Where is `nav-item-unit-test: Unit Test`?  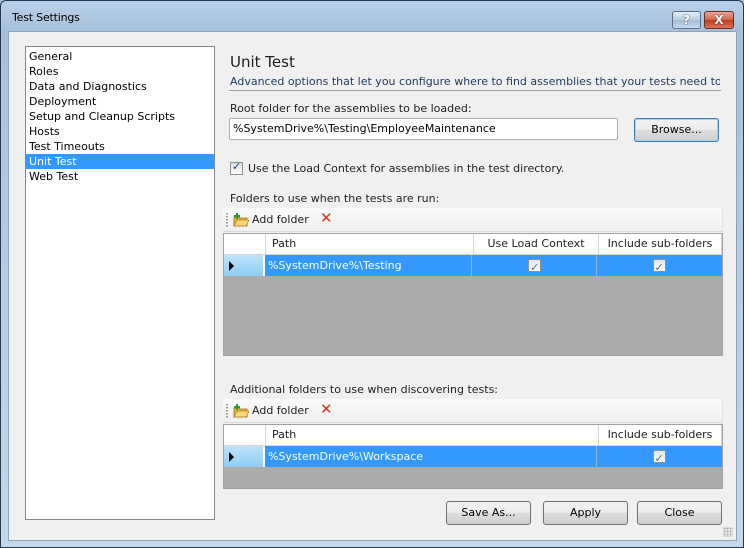 nav-item-unit-test: Unit Test is located at coordinates (120, 161).